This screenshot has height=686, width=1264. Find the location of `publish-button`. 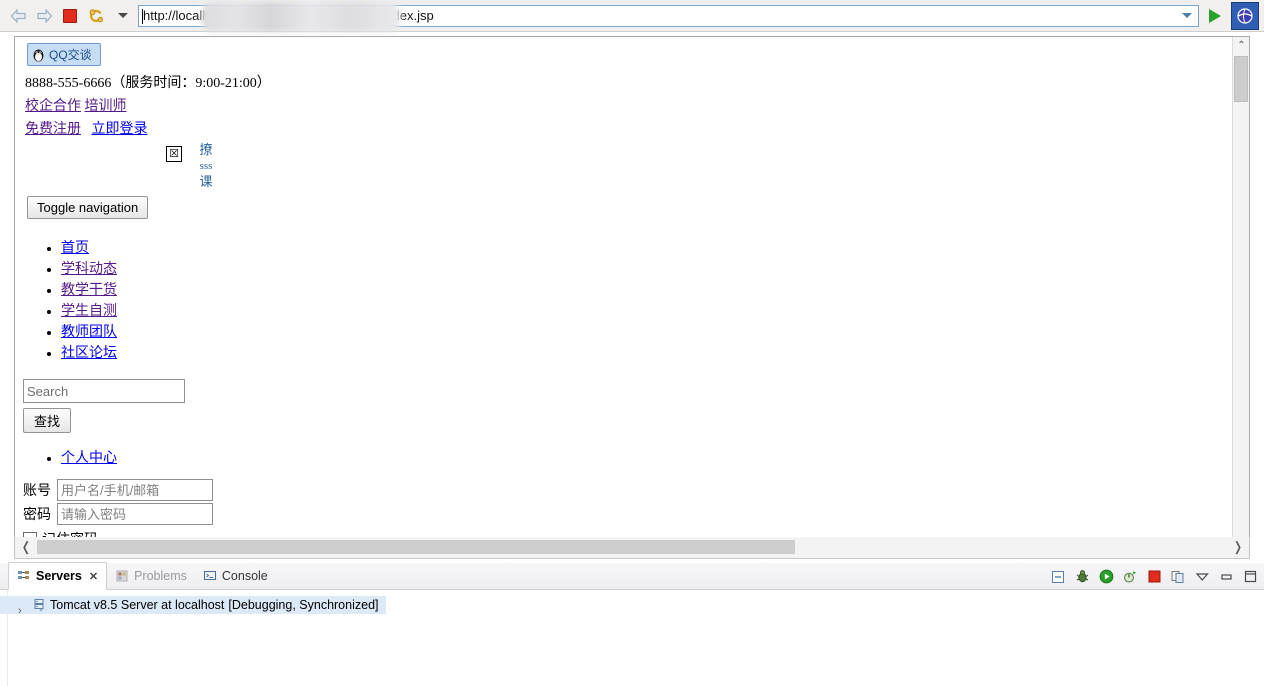

publish-button is located at coordinates (1178, 577).